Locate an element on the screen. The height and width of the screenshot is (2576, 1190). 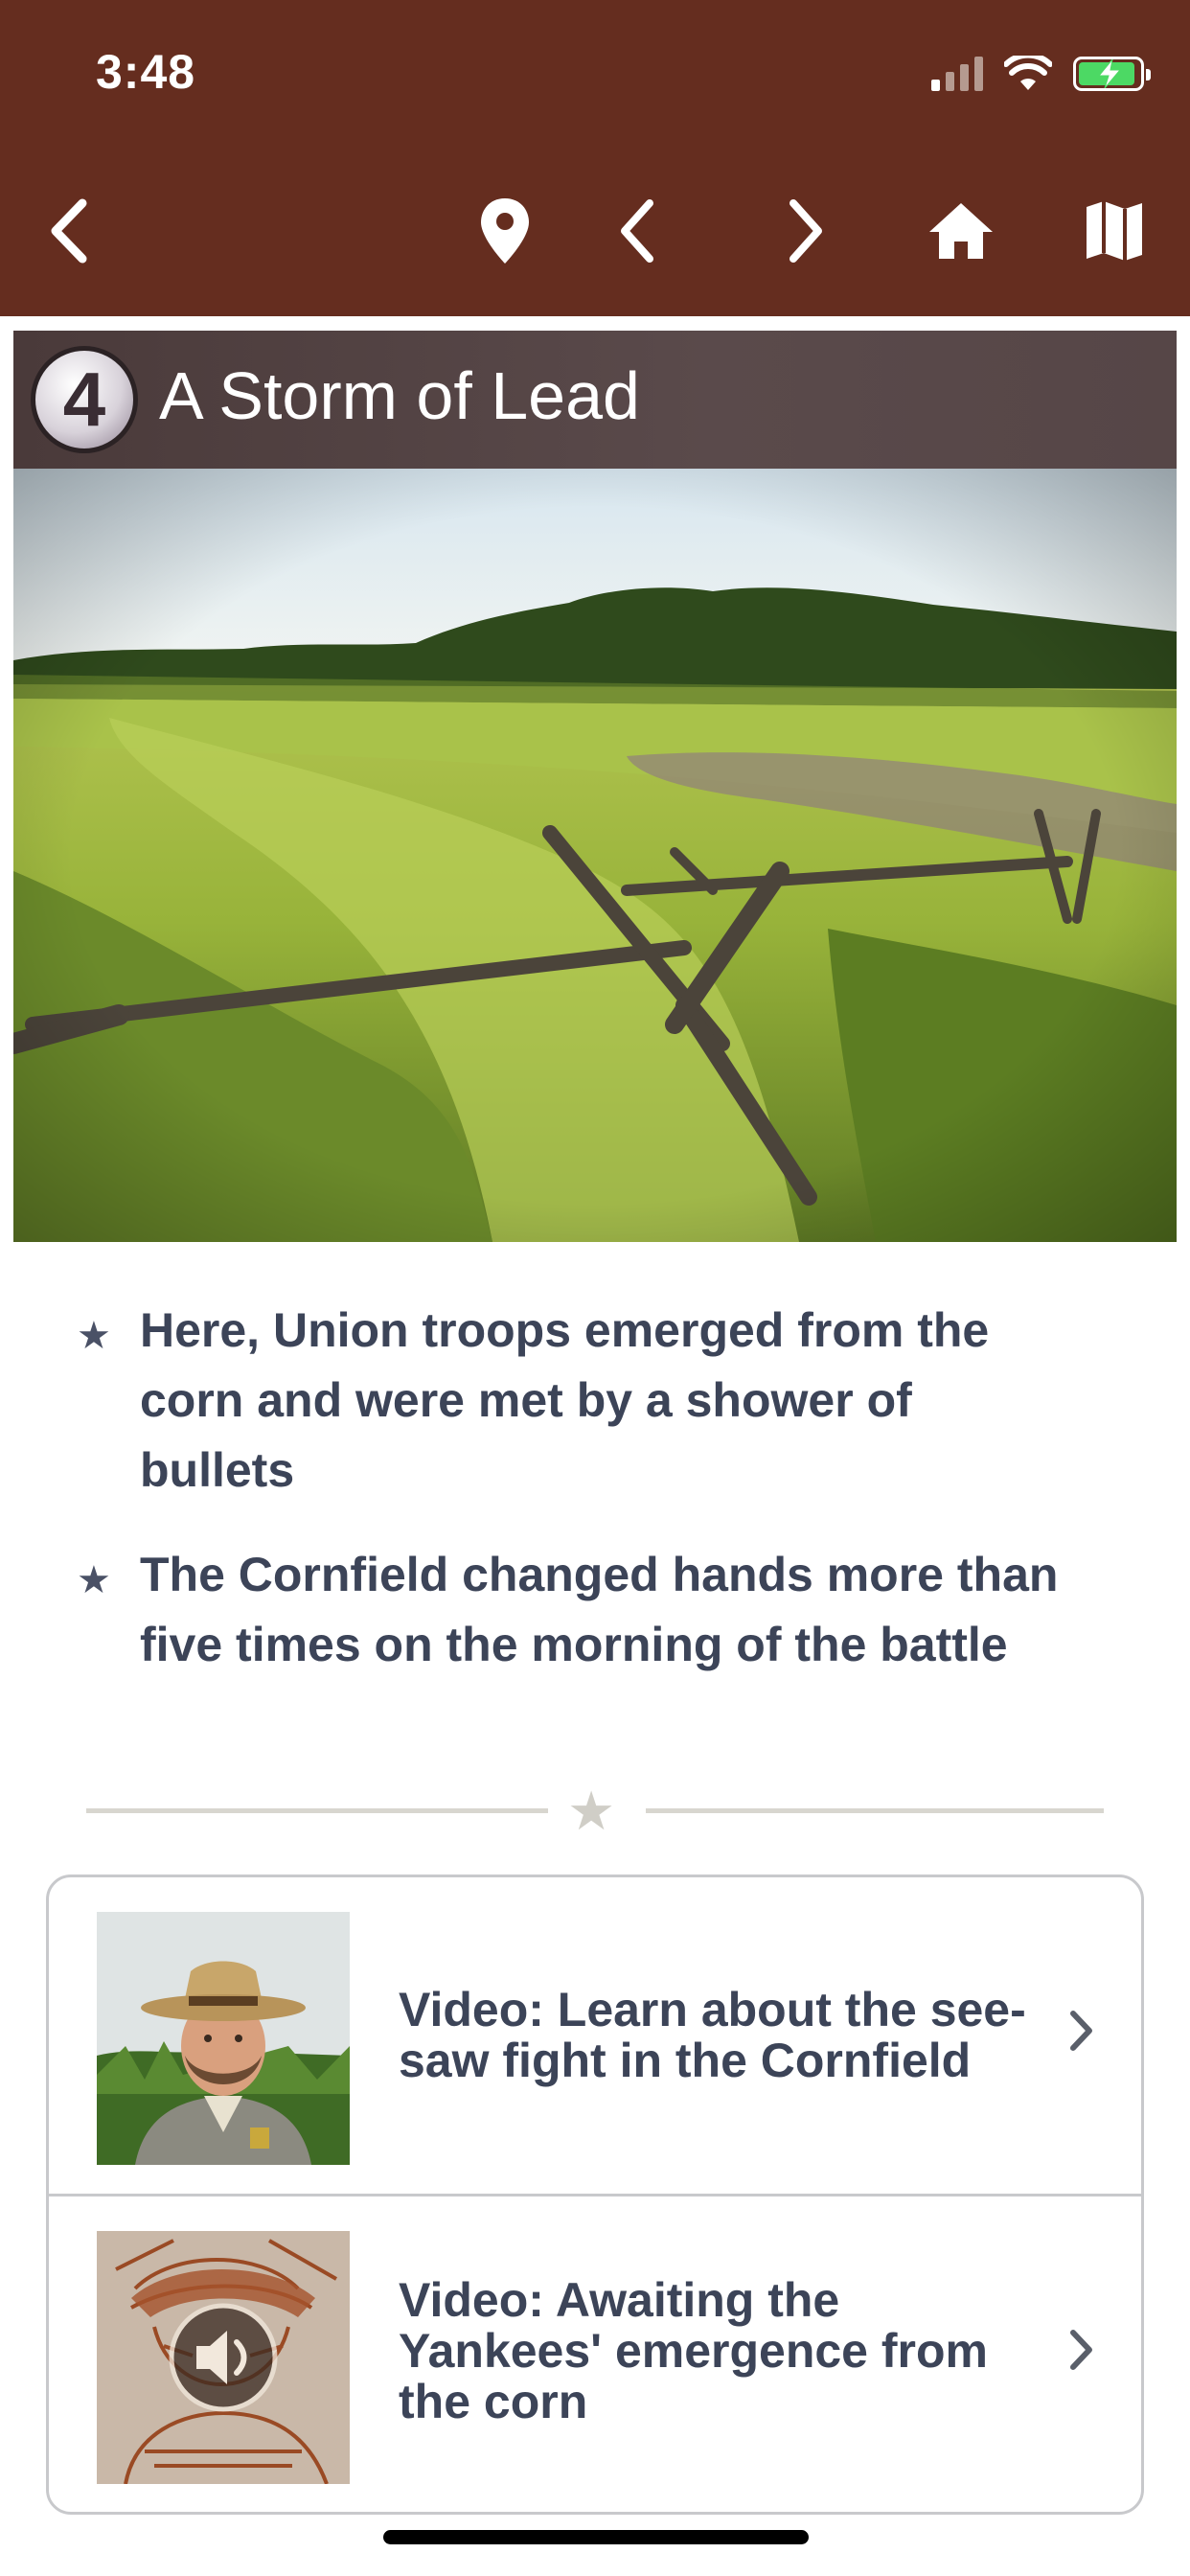
status-icons is located at coordinates (1041, 74).